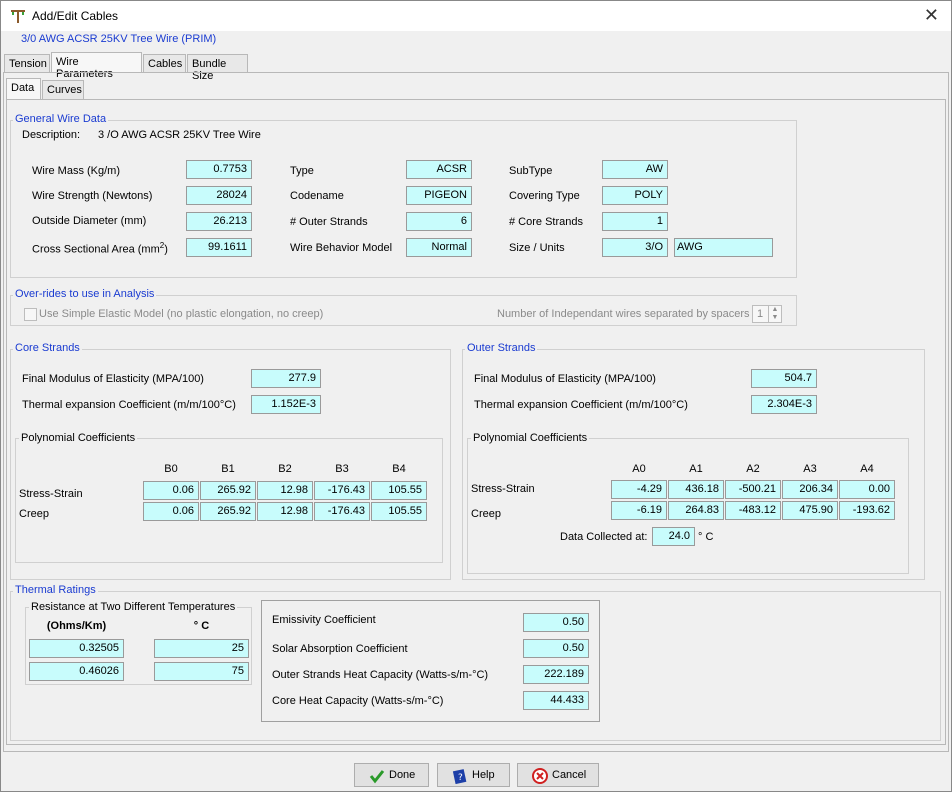 Image resolution: width=952 pixels, height=792 pixels. What do you see at coordinates (476, 16) in the screenshot?
I see `title-bar: Add/Edit Cables ✕` at bounding box center [476, 16].